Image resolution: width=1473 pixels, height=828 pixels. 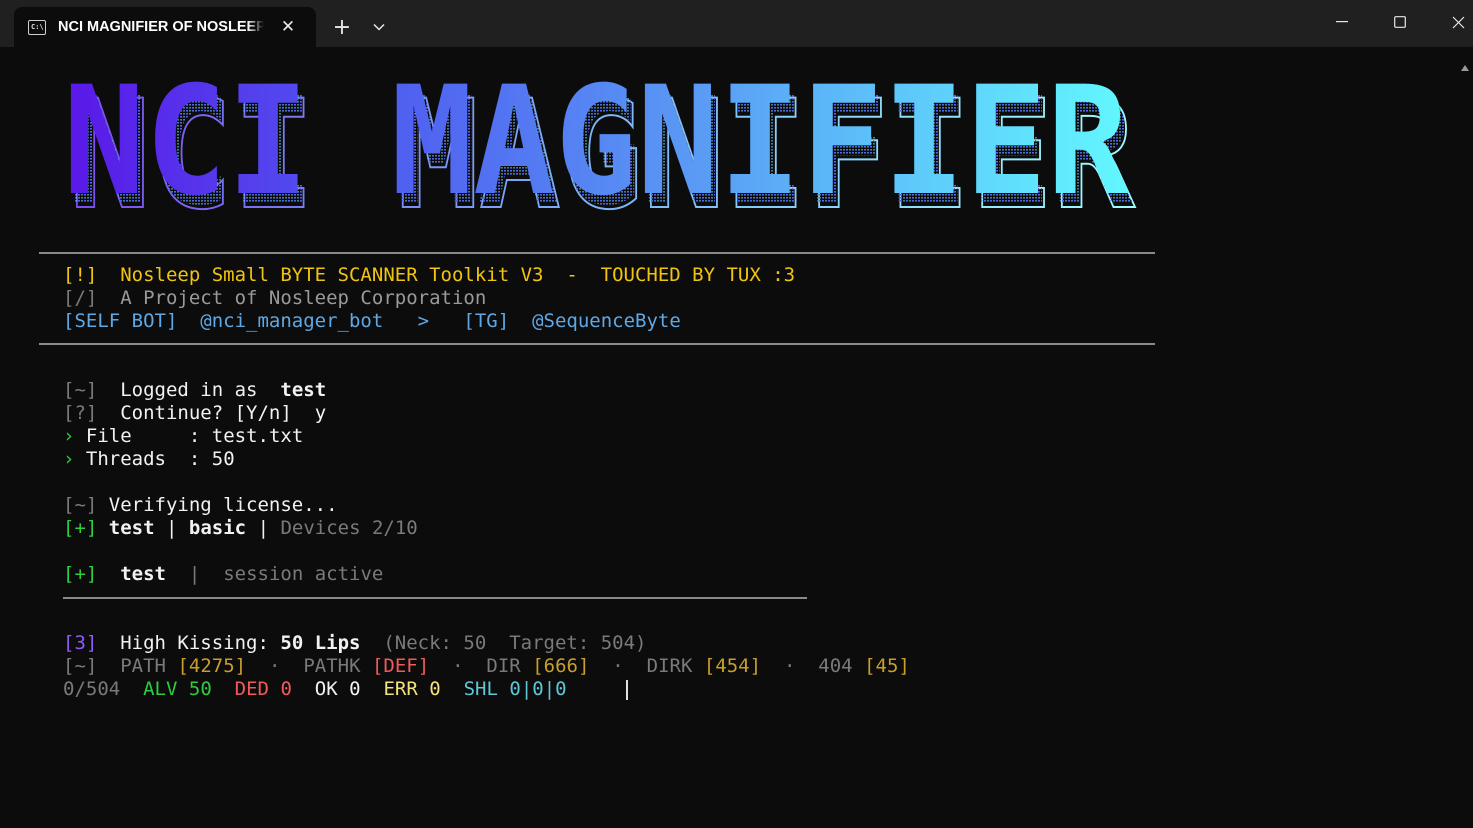 What do you see at coordinates (303, 390) in the screenshot?
I see `login-user: test` at bounding box center [303, 390].